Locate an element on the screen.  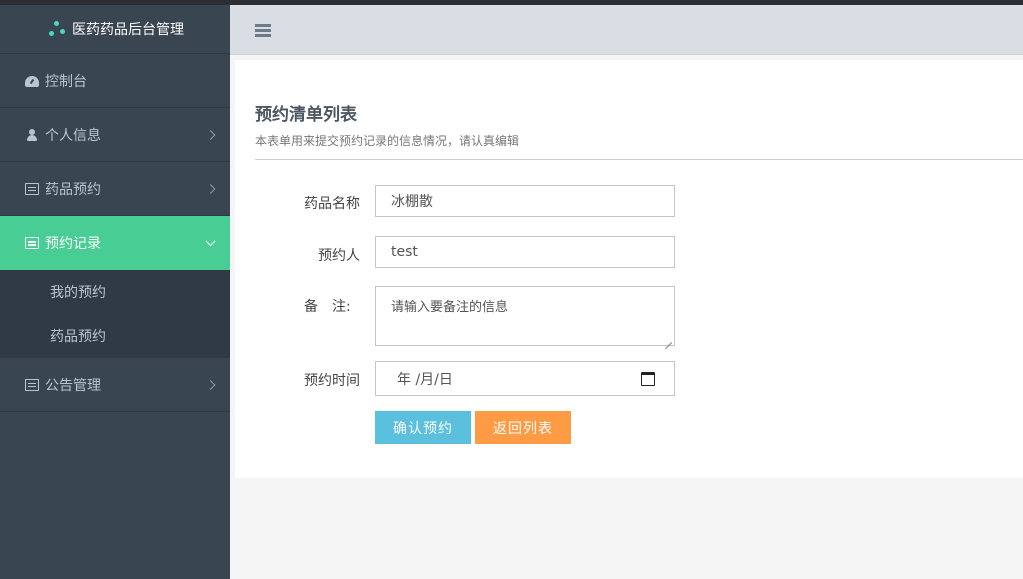
date-value: 年 /月/日 is located at coordinates (425, 379).